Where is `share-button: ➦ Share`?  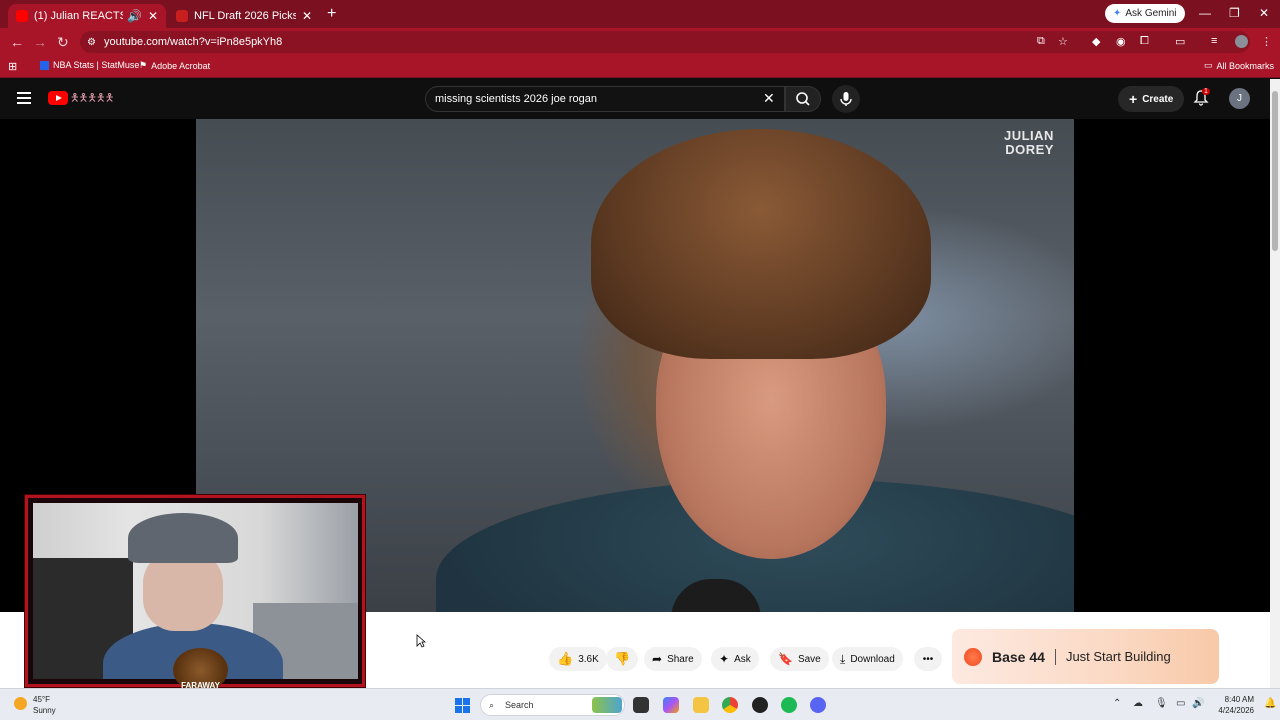 share-button: ➦ Share is located at coordinates (673, 659).